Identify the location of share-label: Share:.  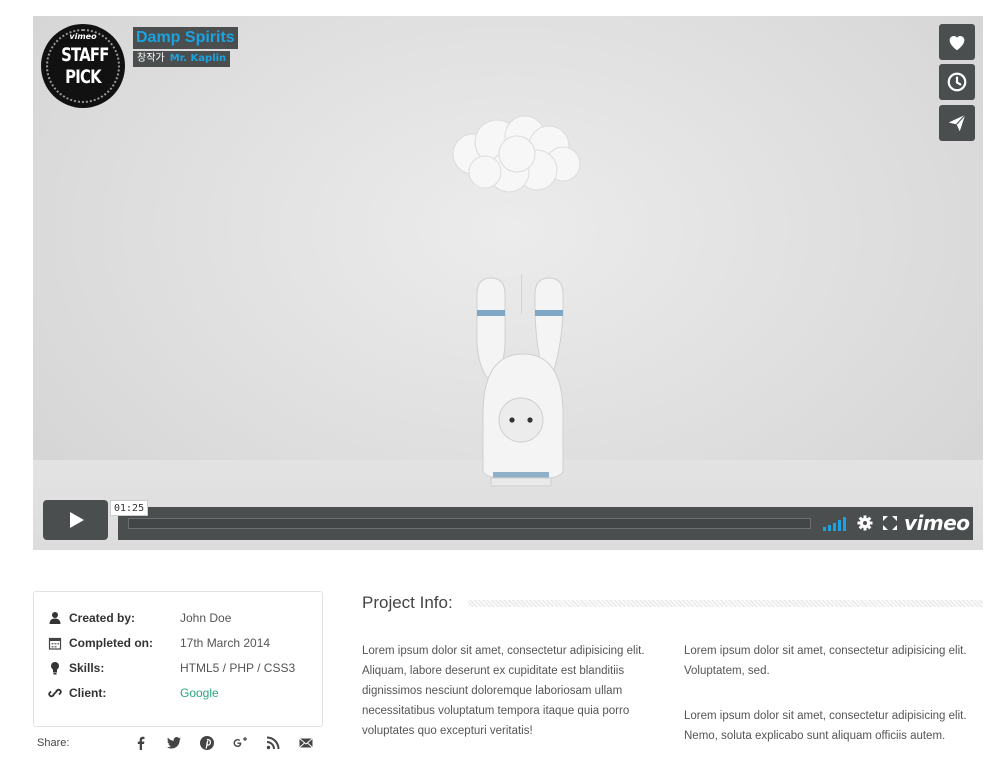
(53, 743).